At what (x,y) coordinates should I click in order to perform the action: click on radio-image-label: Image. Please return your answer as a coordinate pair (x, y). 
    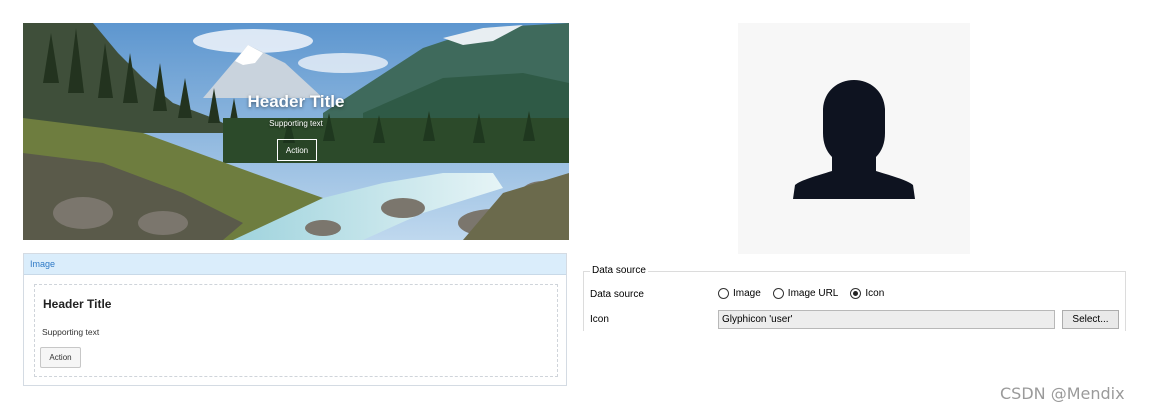
    Looking at the image, I should click on (747, 293).